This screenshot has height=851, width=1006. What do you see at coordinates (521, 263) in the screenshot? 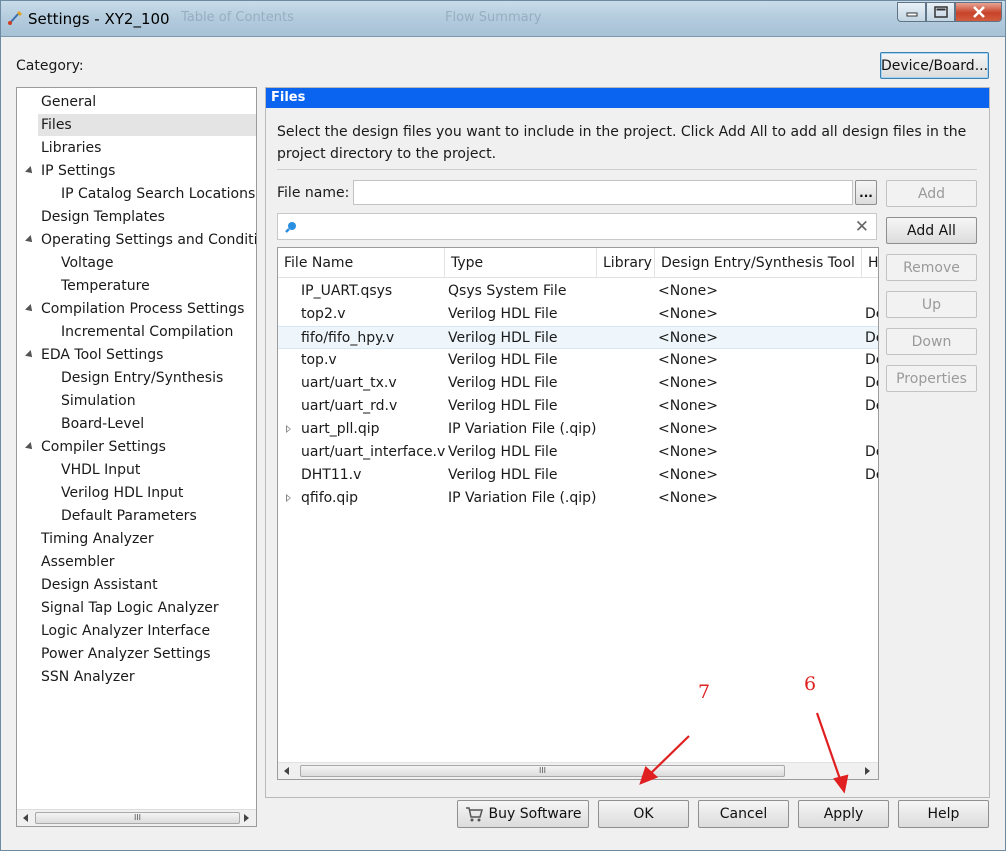
I see `column-header-type: Type` at bounding box center [521, 263].